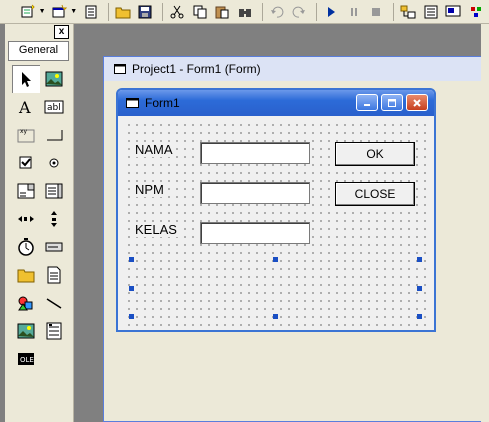 This screenshot has width=489, height=422. I want to click on maximize-button, so click(392, 102).